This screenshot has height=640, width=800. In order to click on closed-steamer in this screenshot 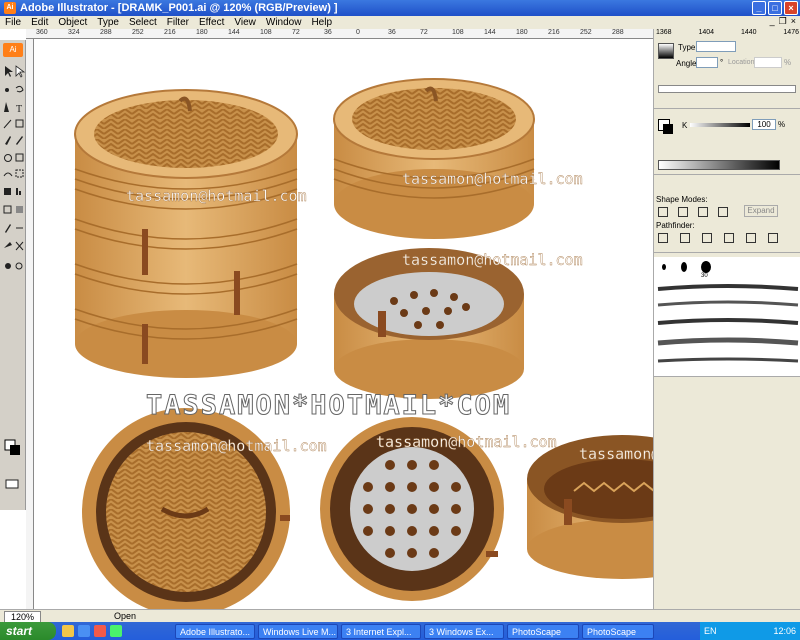, I will do `click(434, 158)`.